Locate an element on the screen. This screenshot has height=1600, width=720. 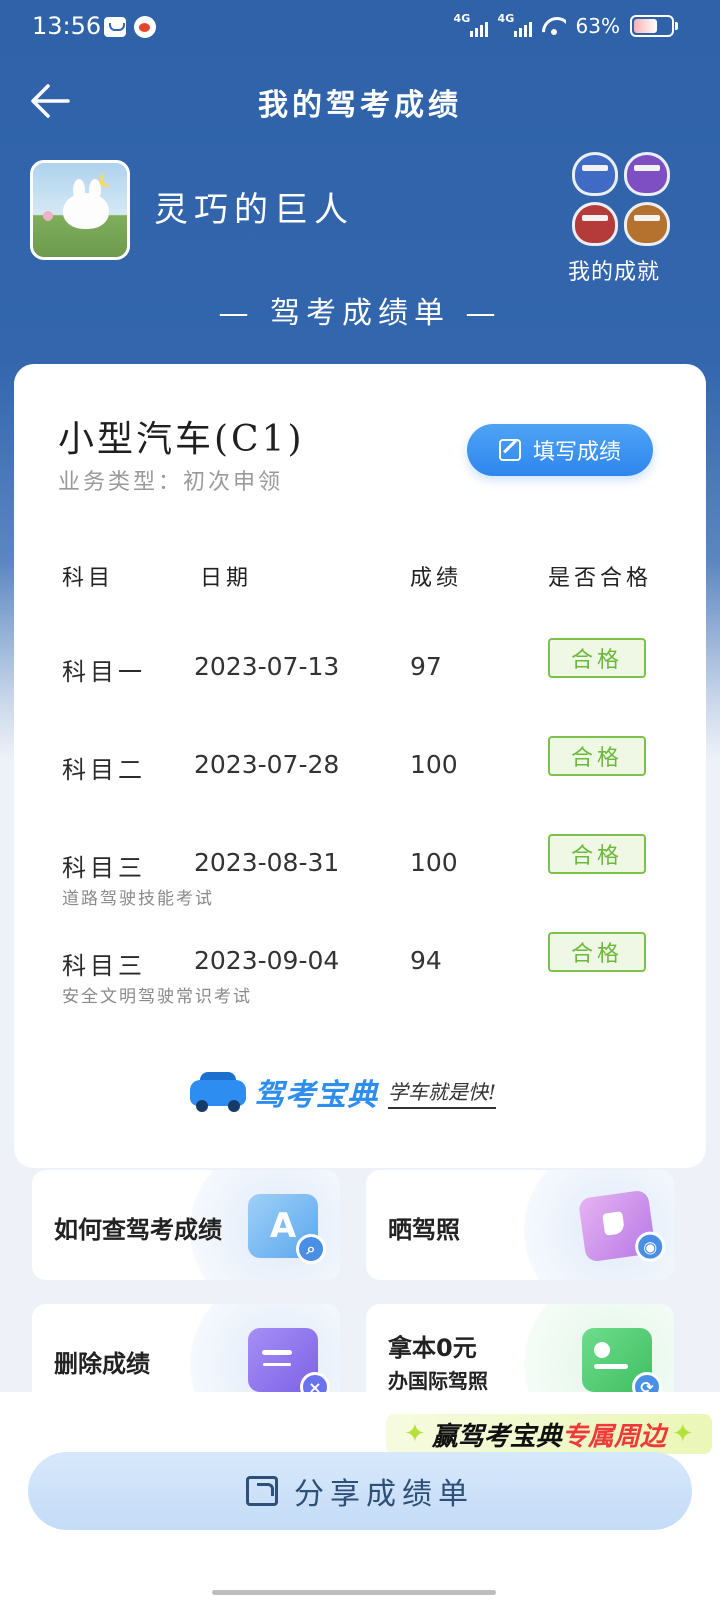
promo-banner: ✦ 赢驾考宝典 专属周边 ✦ is located at coordinates (549, 1434).